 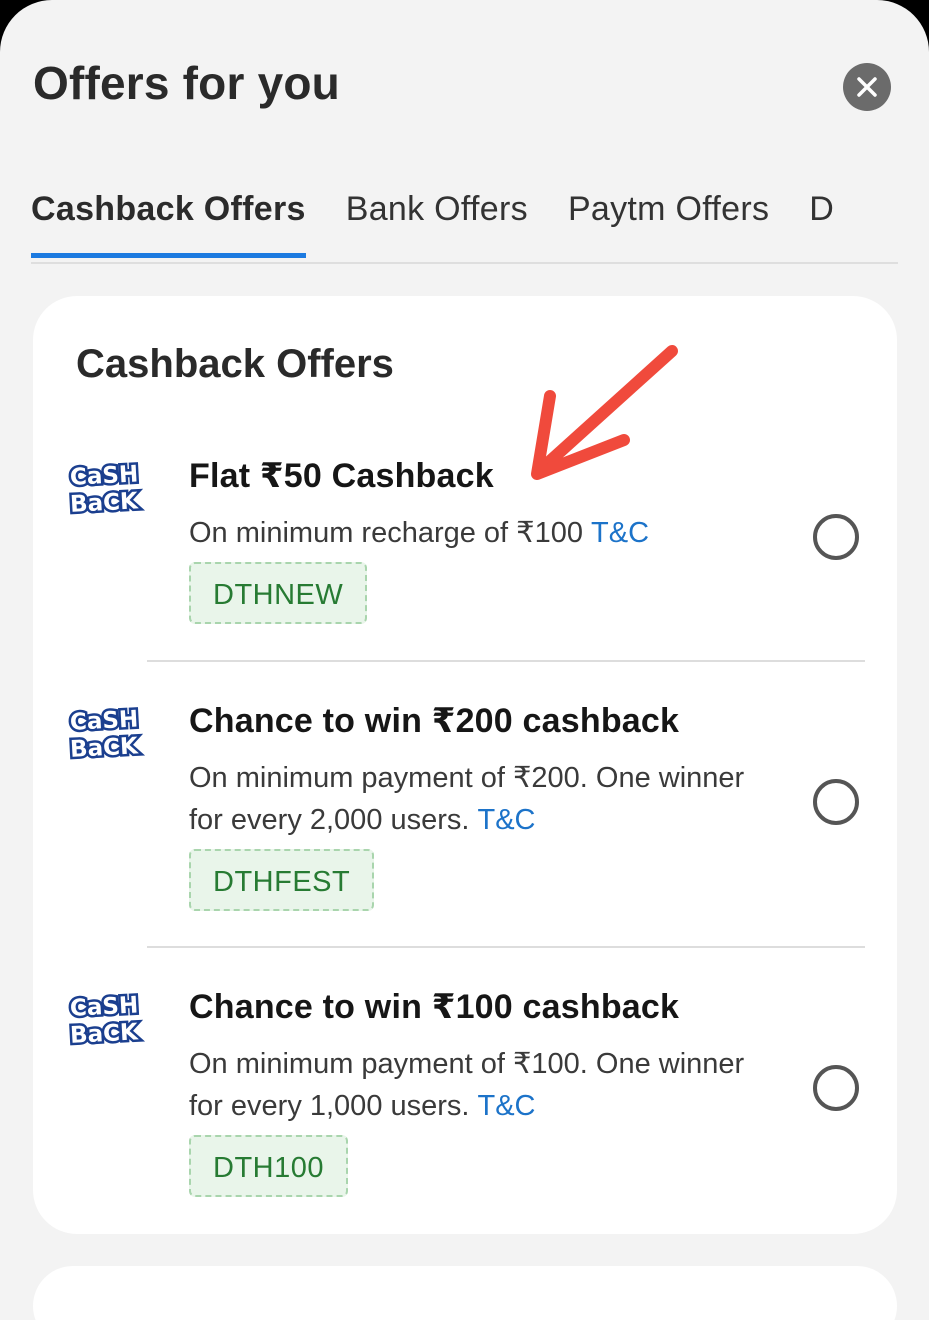 I want to click on offer-description-text: On minimum recharge of ₹100, so click(x=386, y=533).